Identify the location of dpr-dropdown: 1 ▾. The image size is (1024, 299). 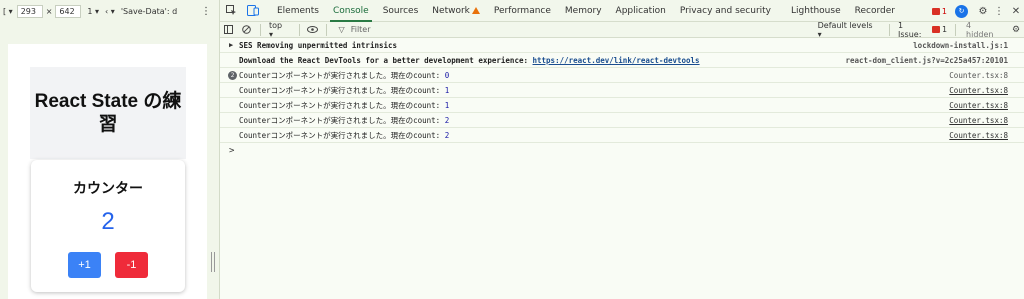
(93, 11).